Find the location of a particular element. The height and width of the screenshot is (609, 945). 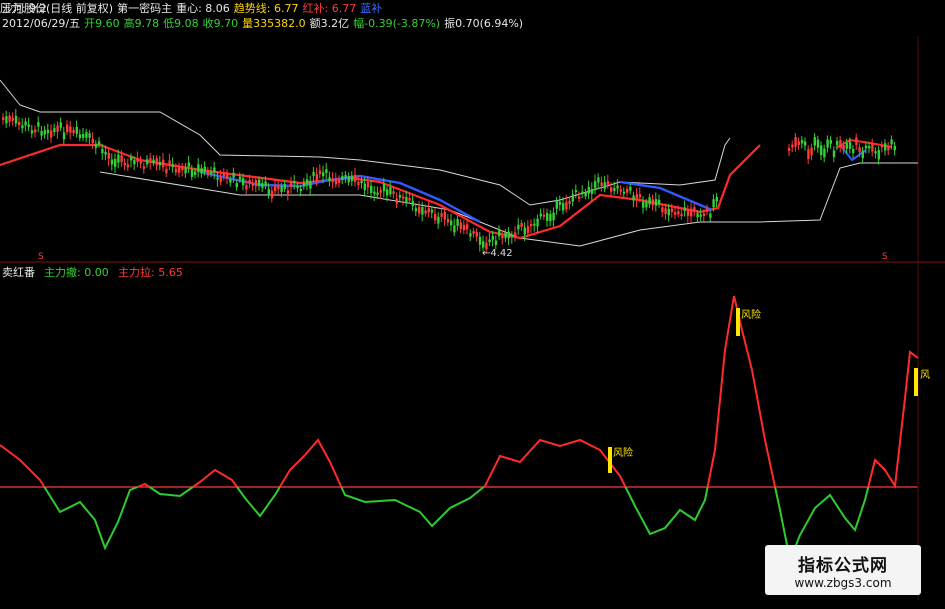

watermark-title: 指标公式网 is located at coordinates (843, 566).